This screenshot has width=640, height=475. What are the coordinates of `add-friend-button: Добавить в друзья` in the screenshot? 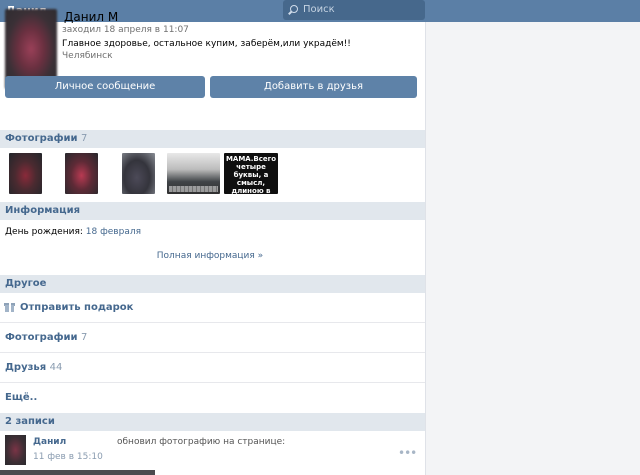 It's located at (313, 87).